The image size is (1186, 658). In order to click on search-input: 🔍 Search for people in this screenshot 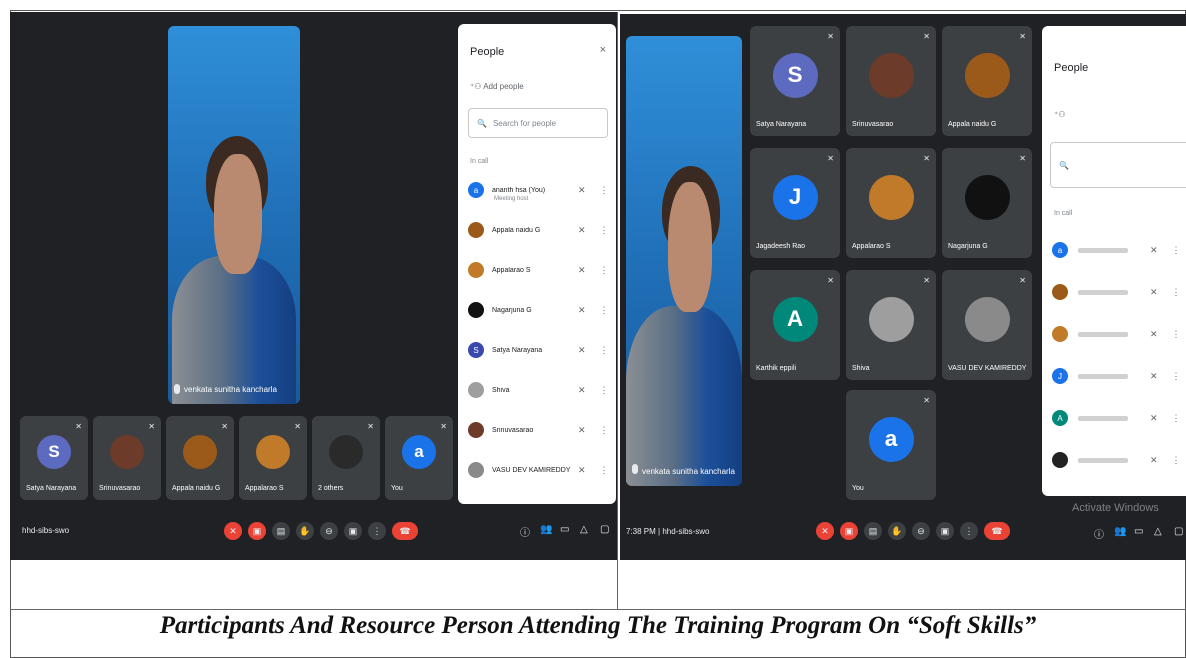, I will do `click(538, 123)`.